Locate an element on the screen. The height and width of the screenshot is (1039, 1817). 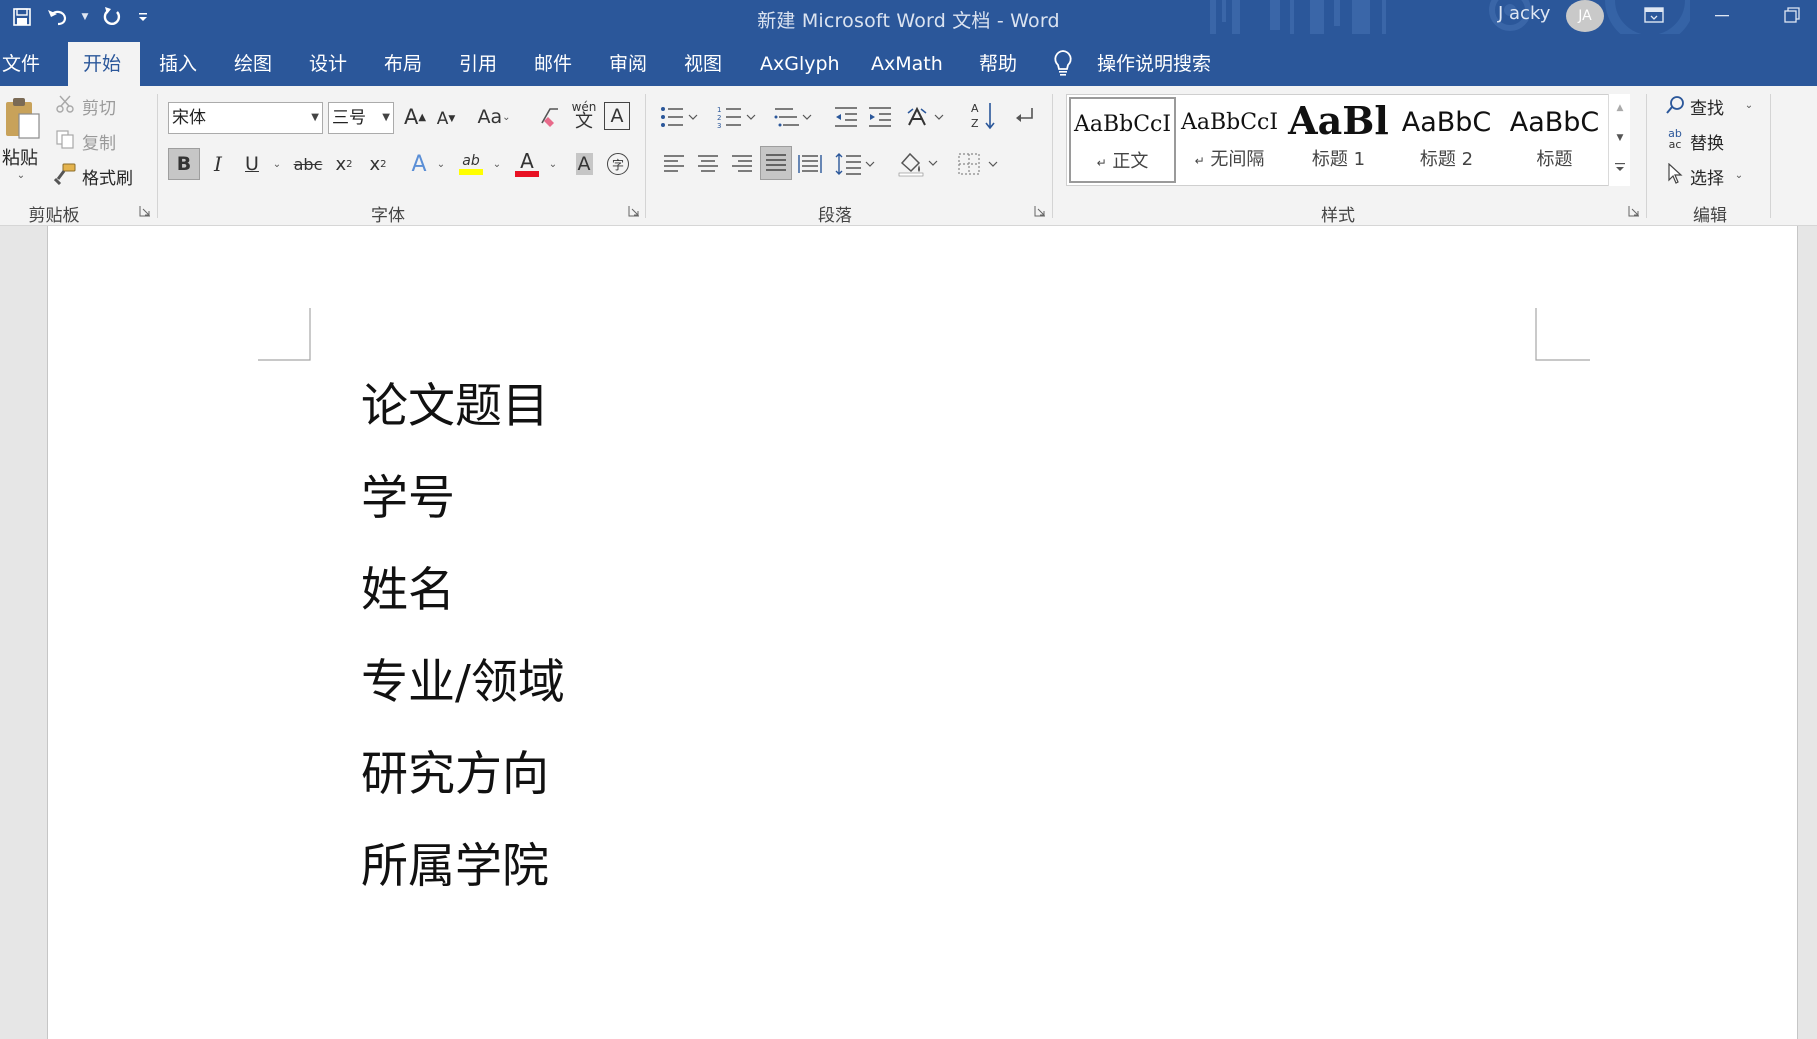
tab-layout: 布局 is located at coordinates (403, 64).